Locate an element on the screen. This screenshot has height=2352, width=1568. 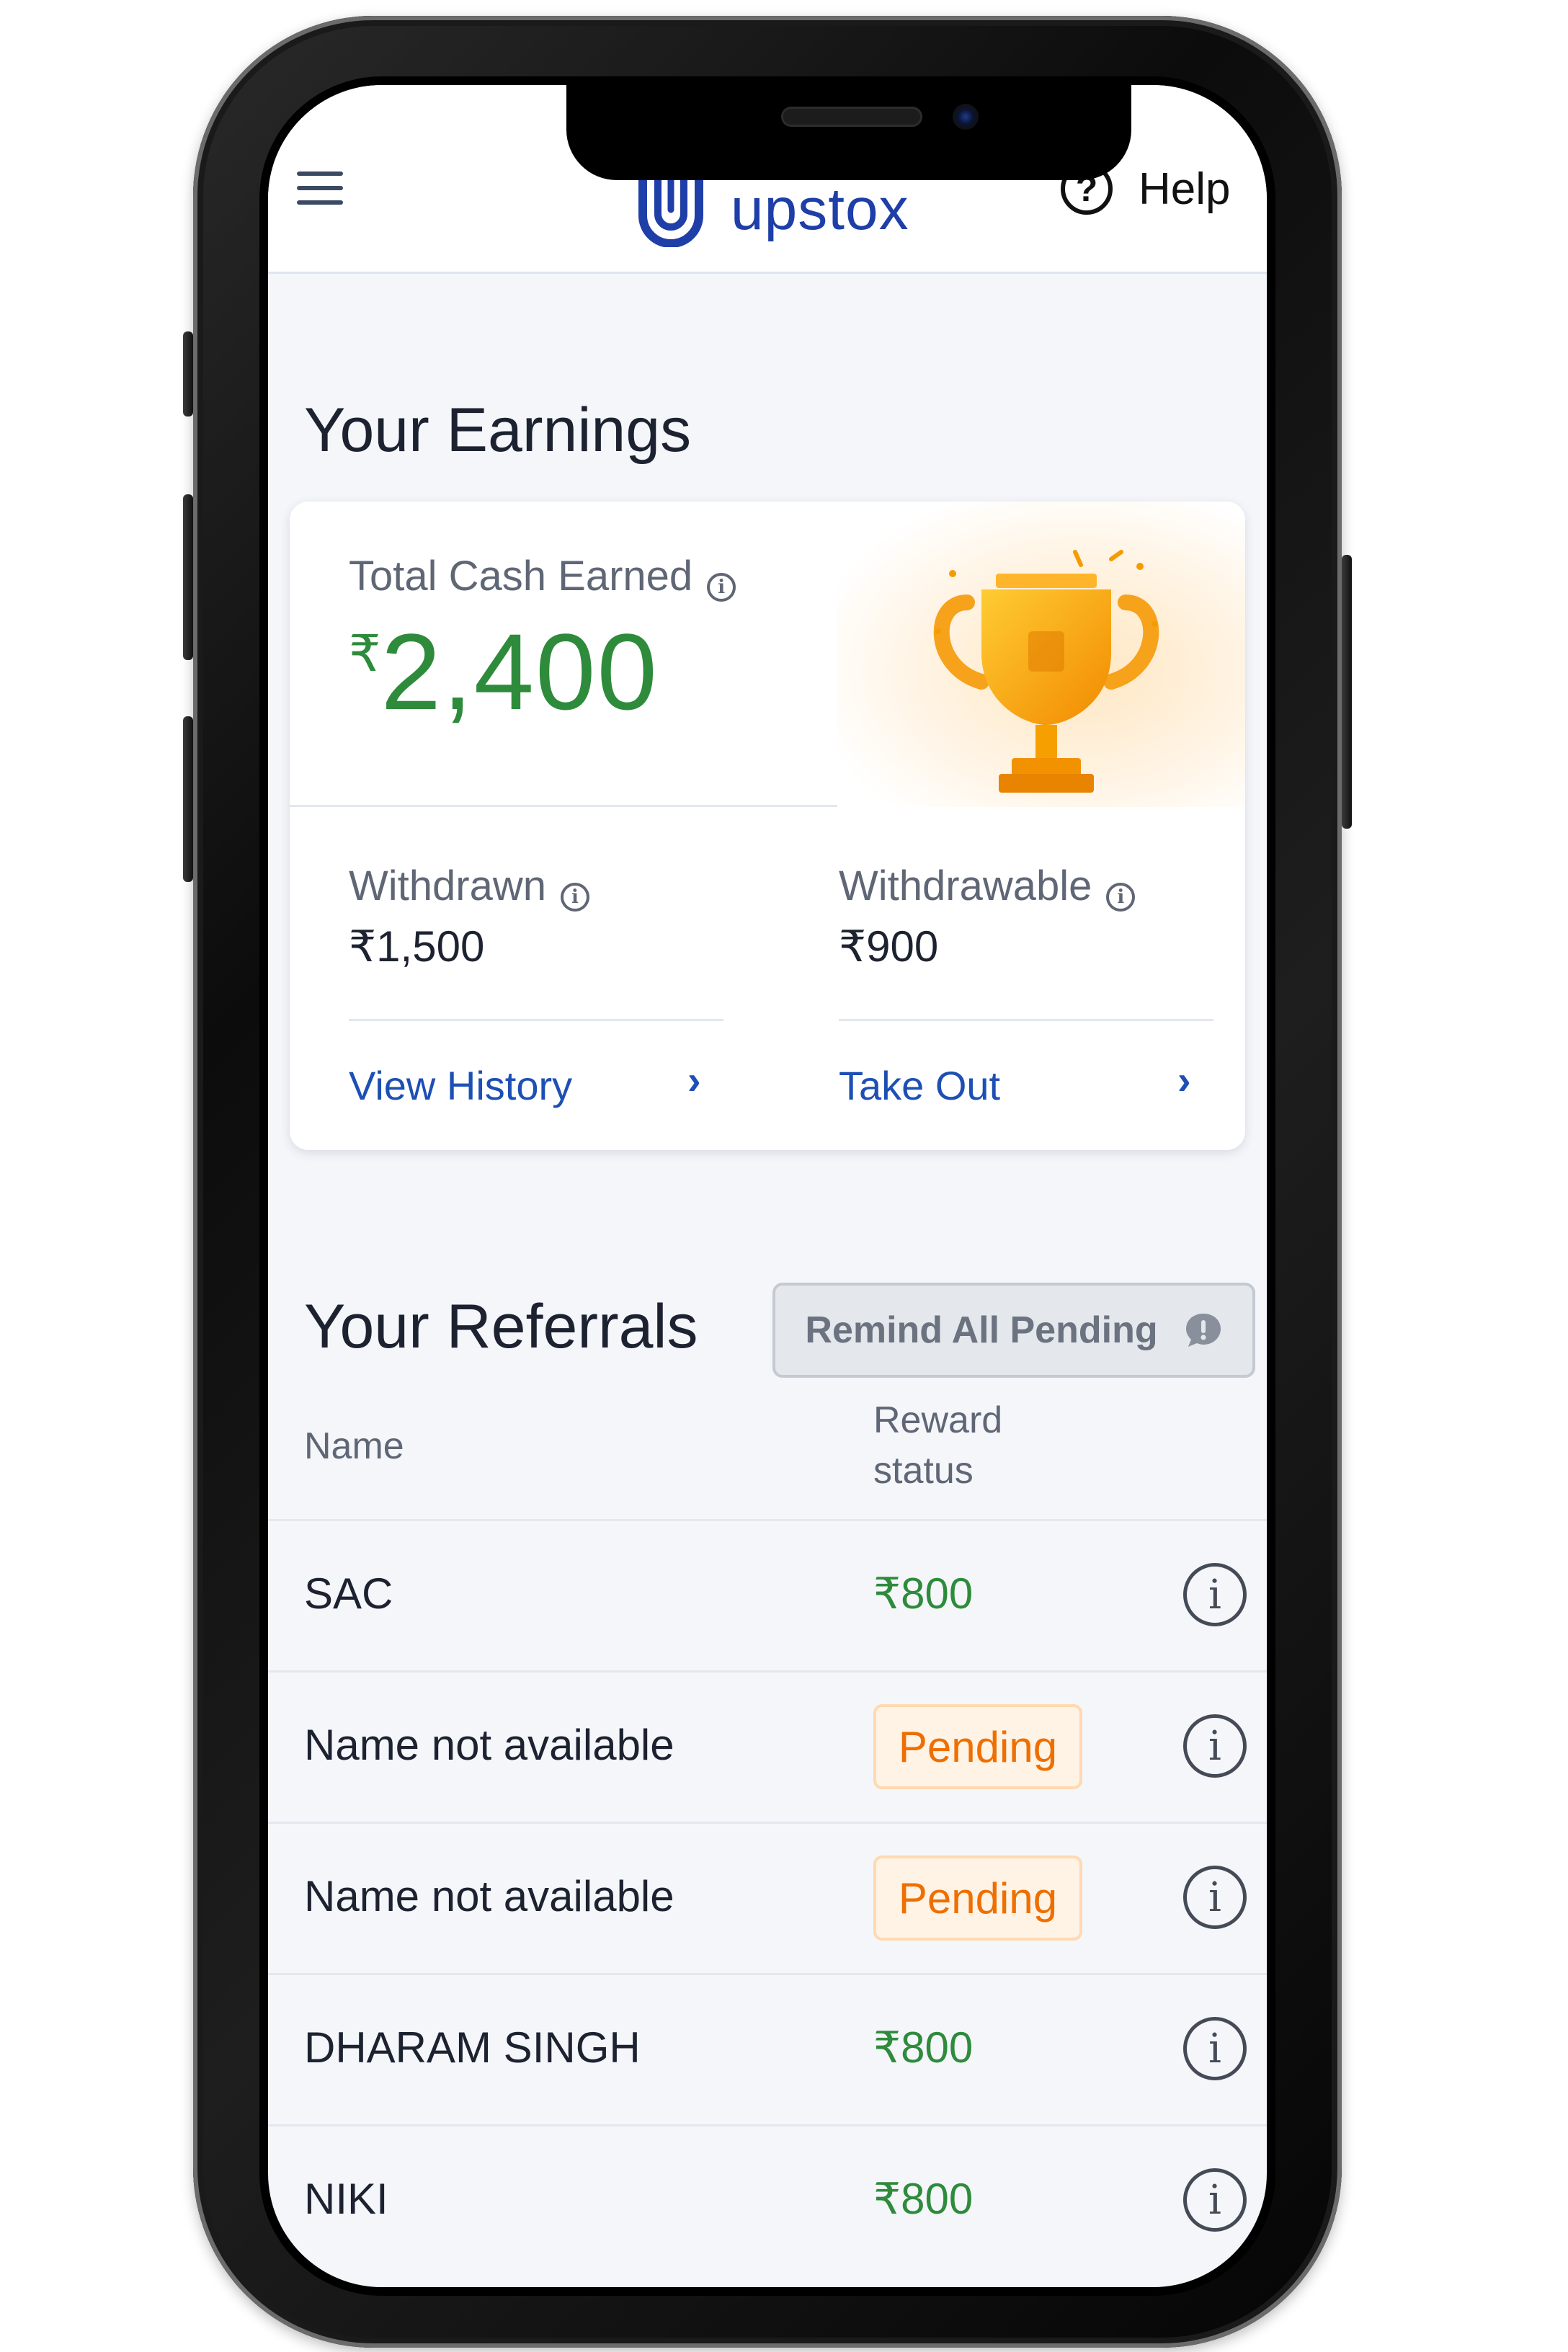
view-history-link: View History is located at coordinates (460, 1085).